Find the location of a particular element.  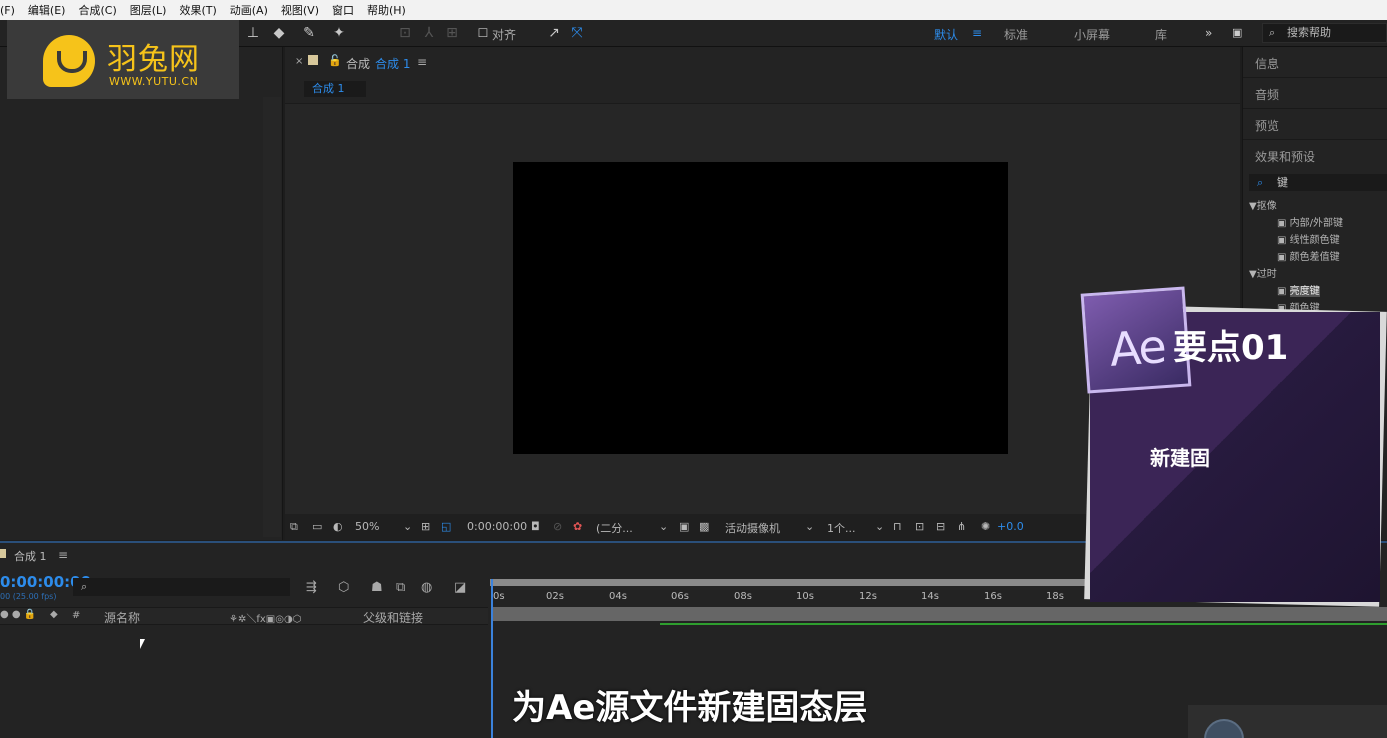

player-button-icon is located at coordinates (1224, 728).